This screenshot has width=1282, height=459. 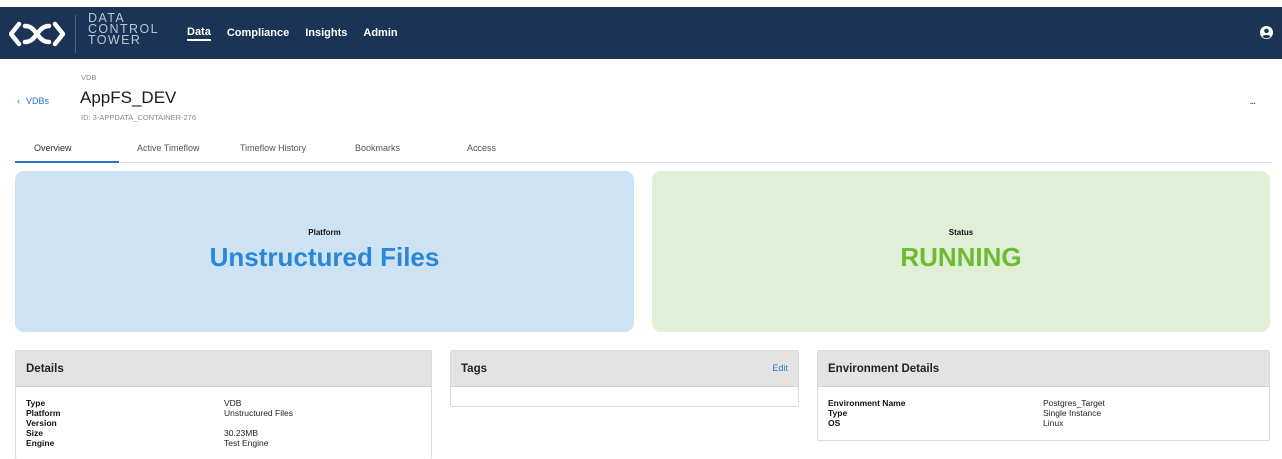 I want to click on env-value-type: Single Instance, so click(x=1072, y=413).